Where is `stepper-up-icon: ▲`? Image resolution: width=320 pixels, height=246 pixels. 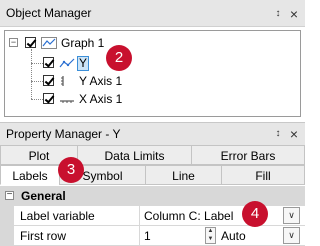 stepper-up-icon: ▲ is located at coordinates (210, 231).